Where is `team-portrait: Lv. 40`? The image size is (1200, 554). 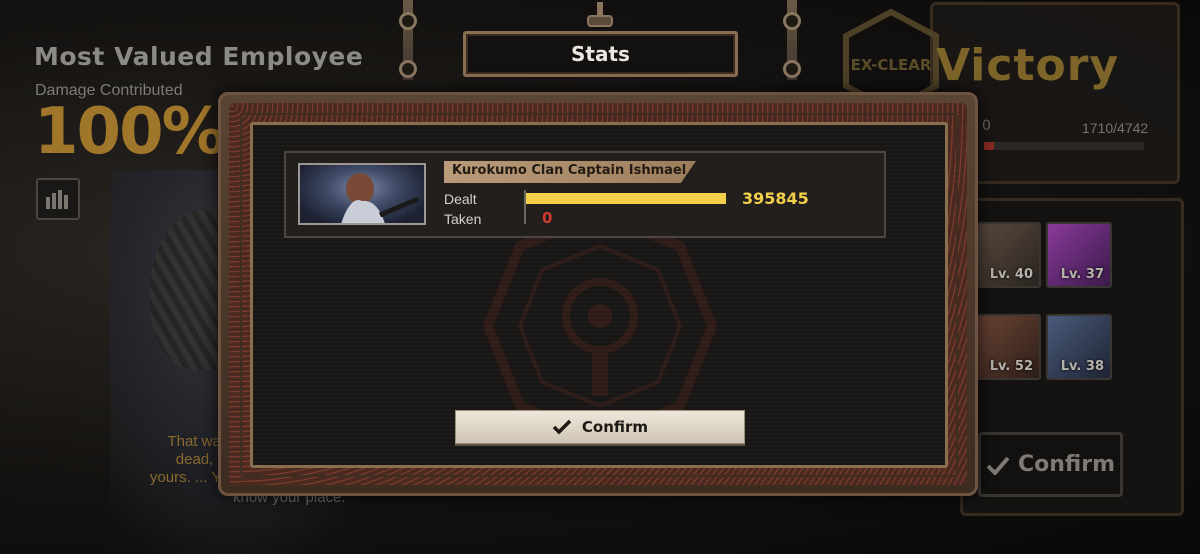
team-portrait: Lv. 40 is located at coordinates (1008, 255).